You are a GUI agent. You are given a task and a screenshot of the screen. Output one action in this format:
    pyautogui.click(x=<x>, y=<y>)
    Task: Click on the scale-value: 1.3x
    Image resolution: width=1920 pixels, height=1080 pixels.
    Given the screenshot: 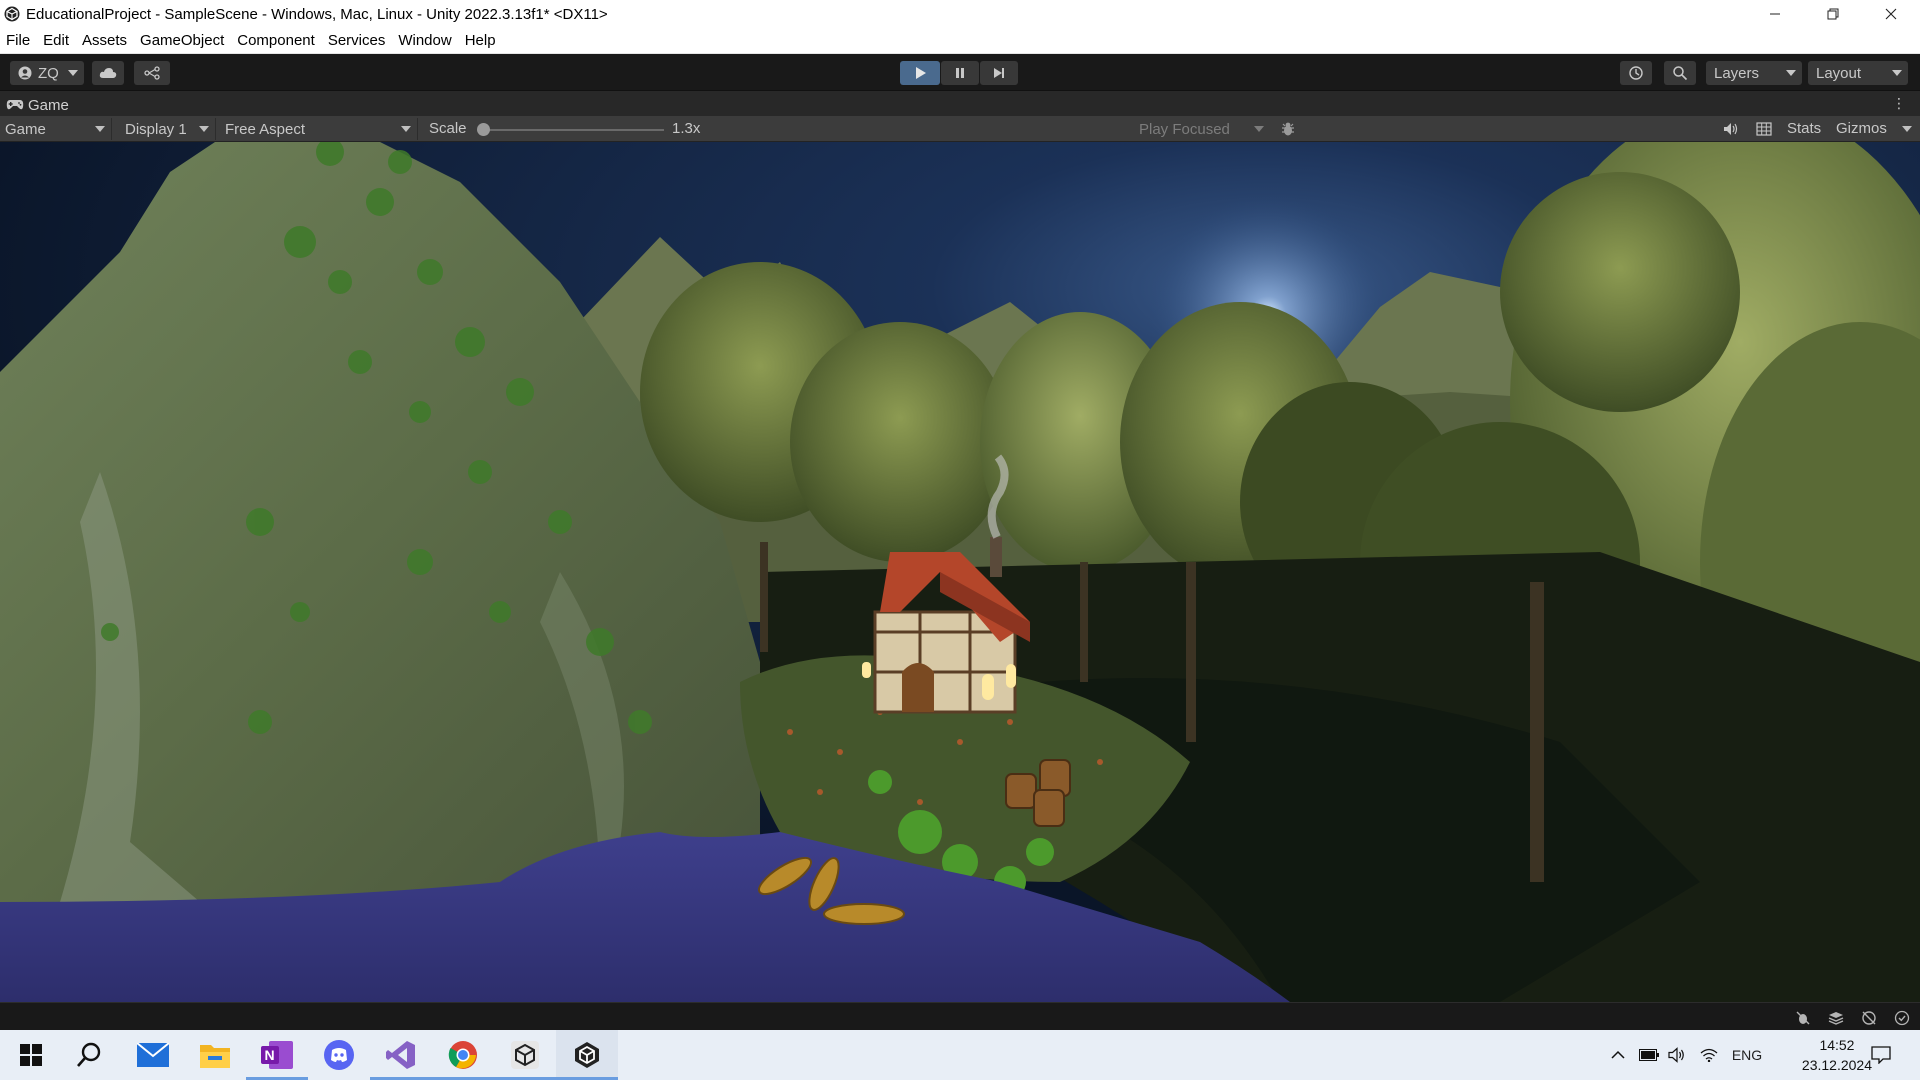 What is the action you would take?
    pyautogui.click(x=686, y=128)
    